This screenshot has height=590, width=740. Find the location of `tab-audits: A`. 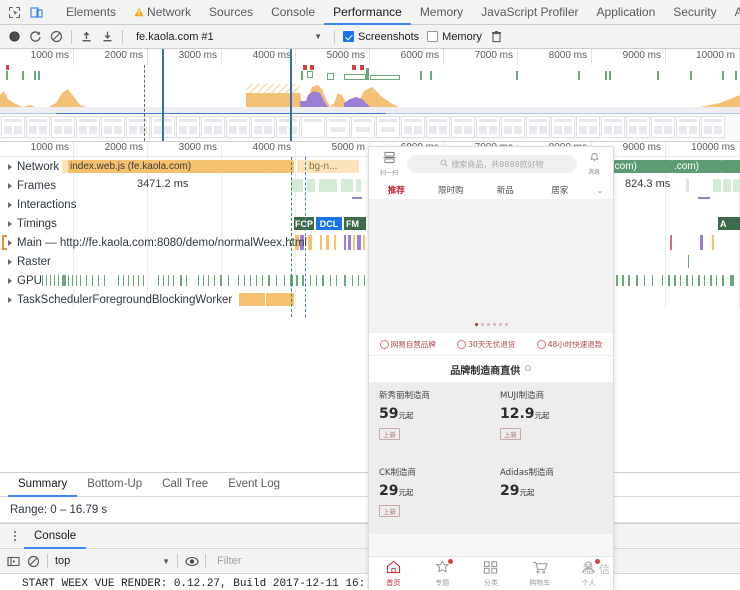

tab-audits: A is located at coordinates (733, 12).